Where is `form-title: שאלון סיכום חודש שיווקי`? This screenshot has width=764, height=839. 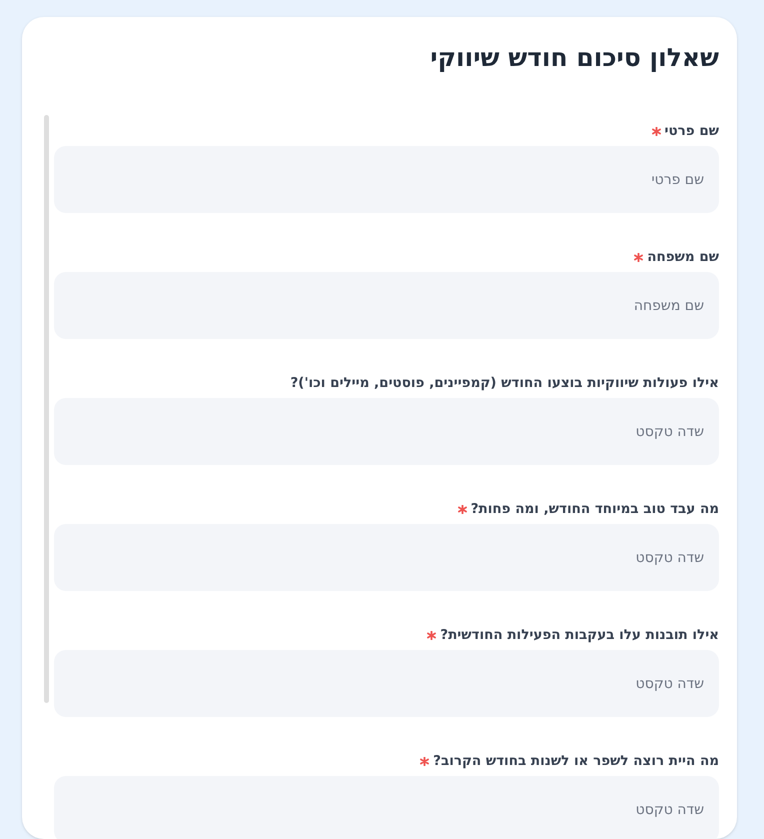
form-title: שאלון סיכום חודש שיווקי is located at coordinates (574, 58).